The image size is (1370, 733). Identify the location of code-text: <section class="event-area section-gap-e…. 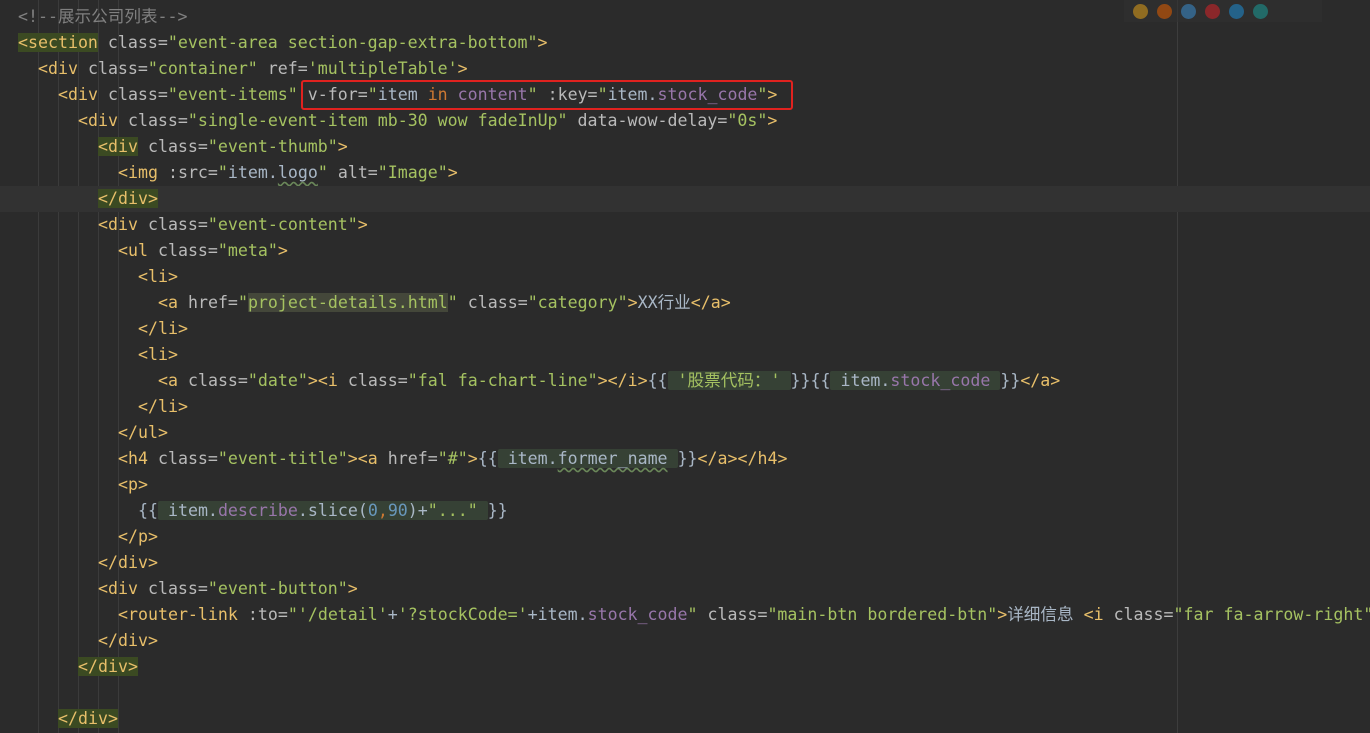
(283, 42).